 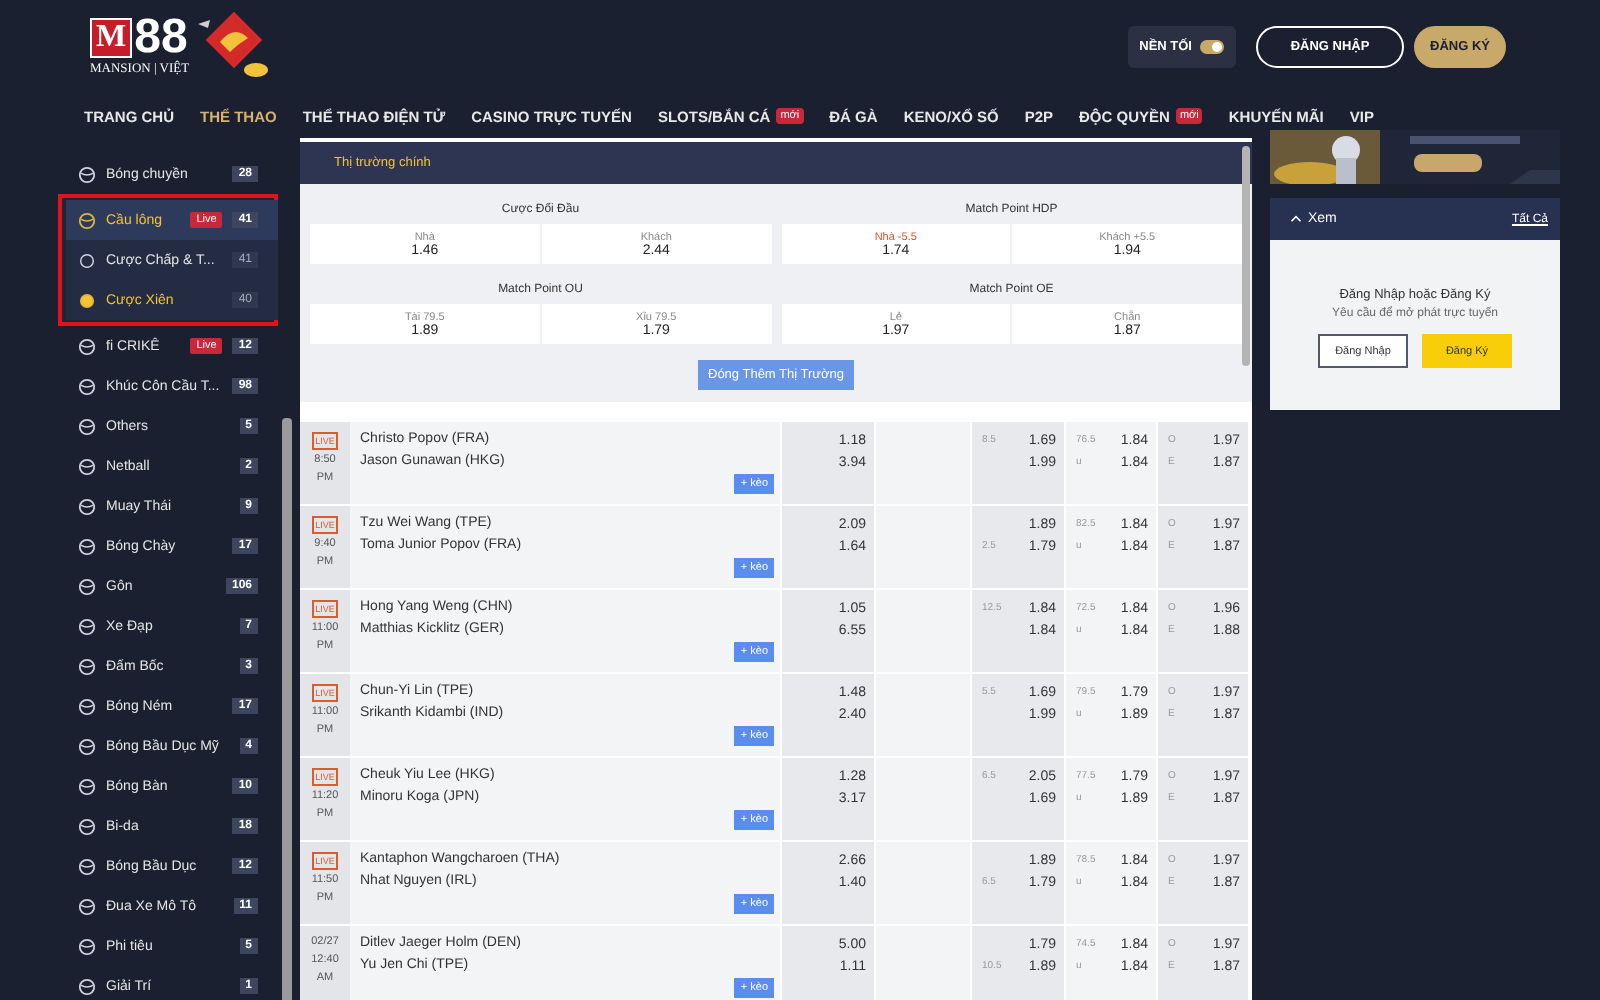 I want to click on logo-mark: M, so click(x=111, y=38).